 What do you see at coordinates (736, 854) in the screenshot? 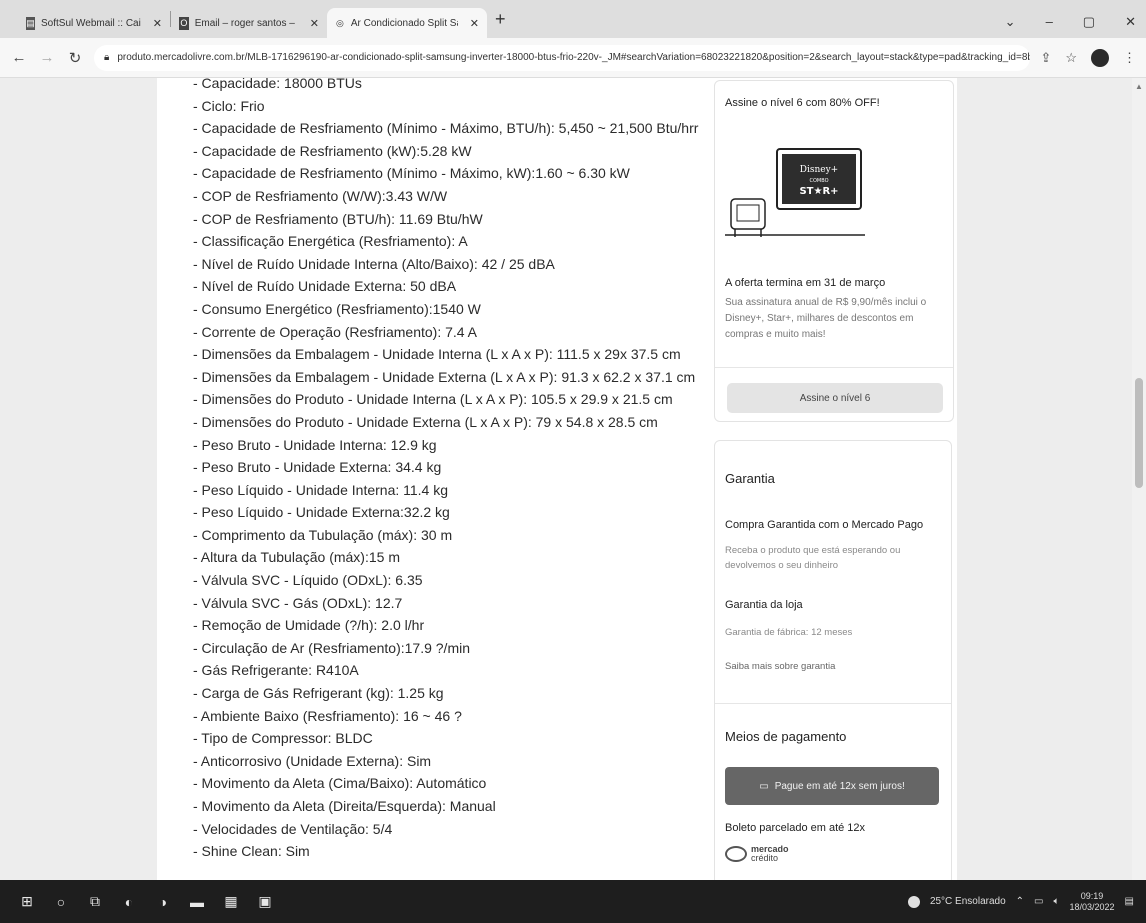
I see `handshake-icon` at bounding box center [736, 854].